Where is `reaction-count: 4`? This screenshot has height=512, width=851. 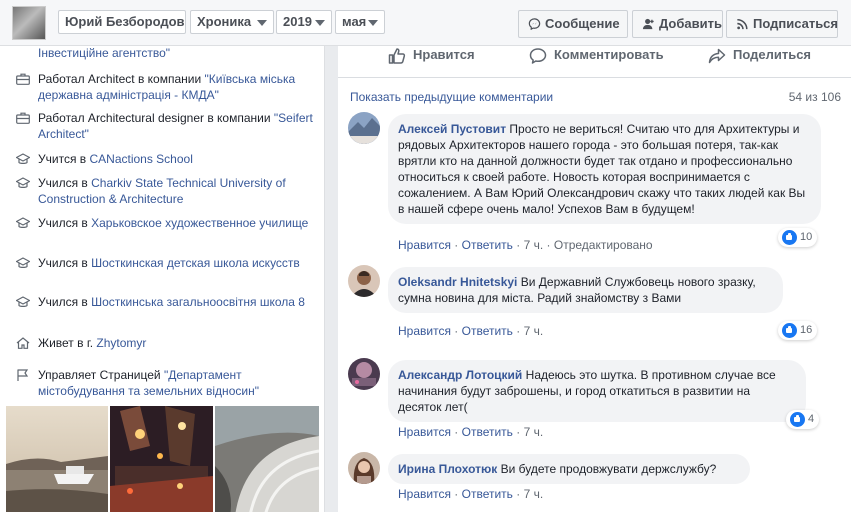 reaction-count: 4 is located at coordinates (811, 419).